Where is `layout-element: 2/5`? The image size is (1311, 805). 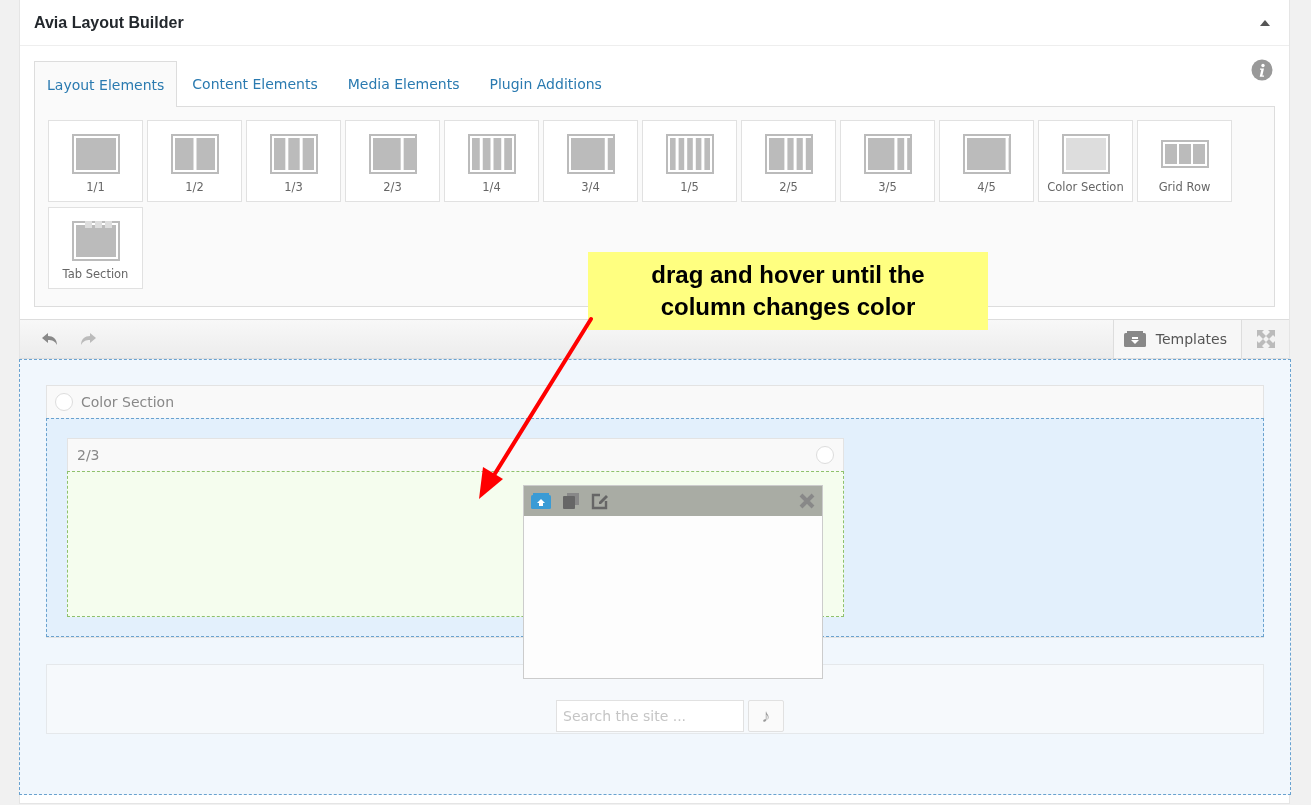 layout-element: 2/5 is located at coordinates (788, 161).